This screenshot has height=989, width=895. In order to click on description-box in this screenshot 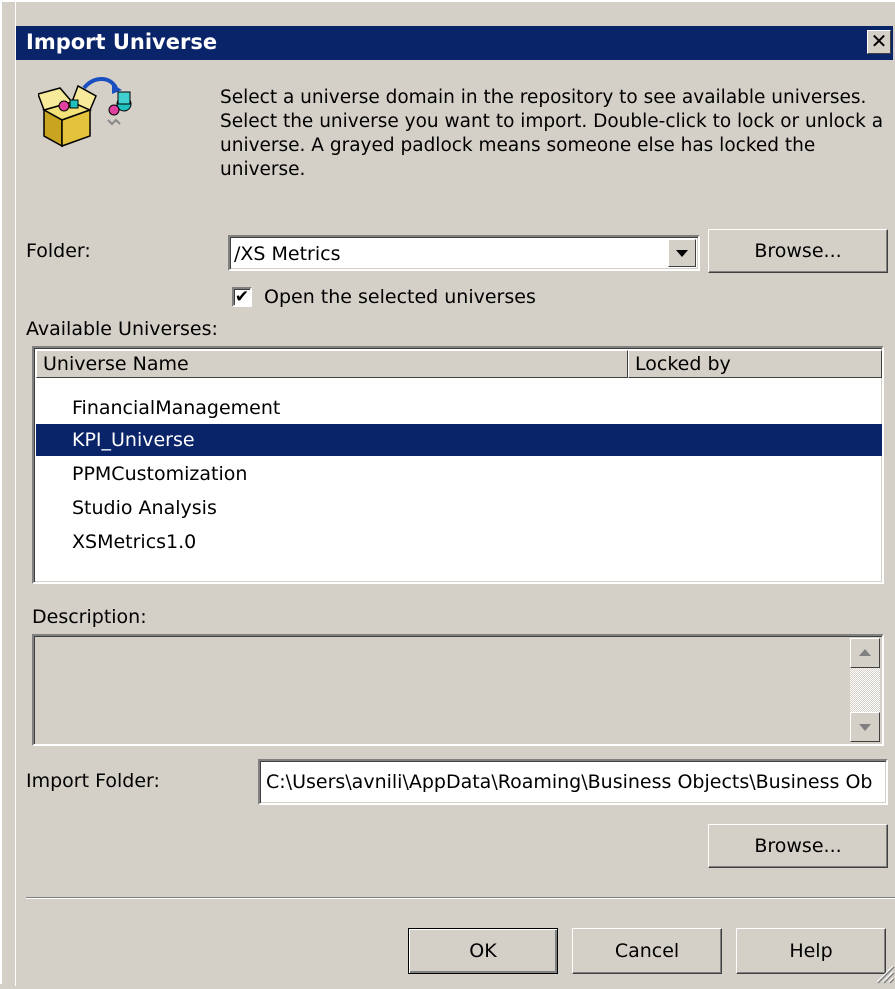, I will do `click(458, 690)`.